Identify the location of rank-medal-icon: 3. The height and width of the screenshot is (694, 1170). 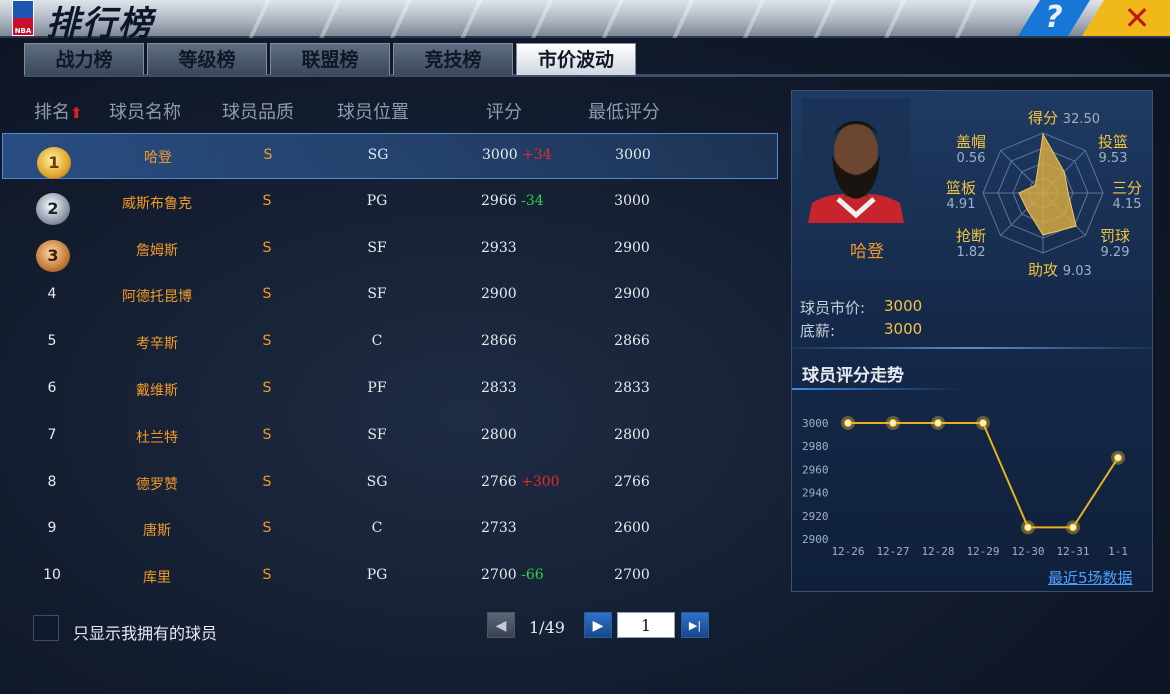
(53, 255).